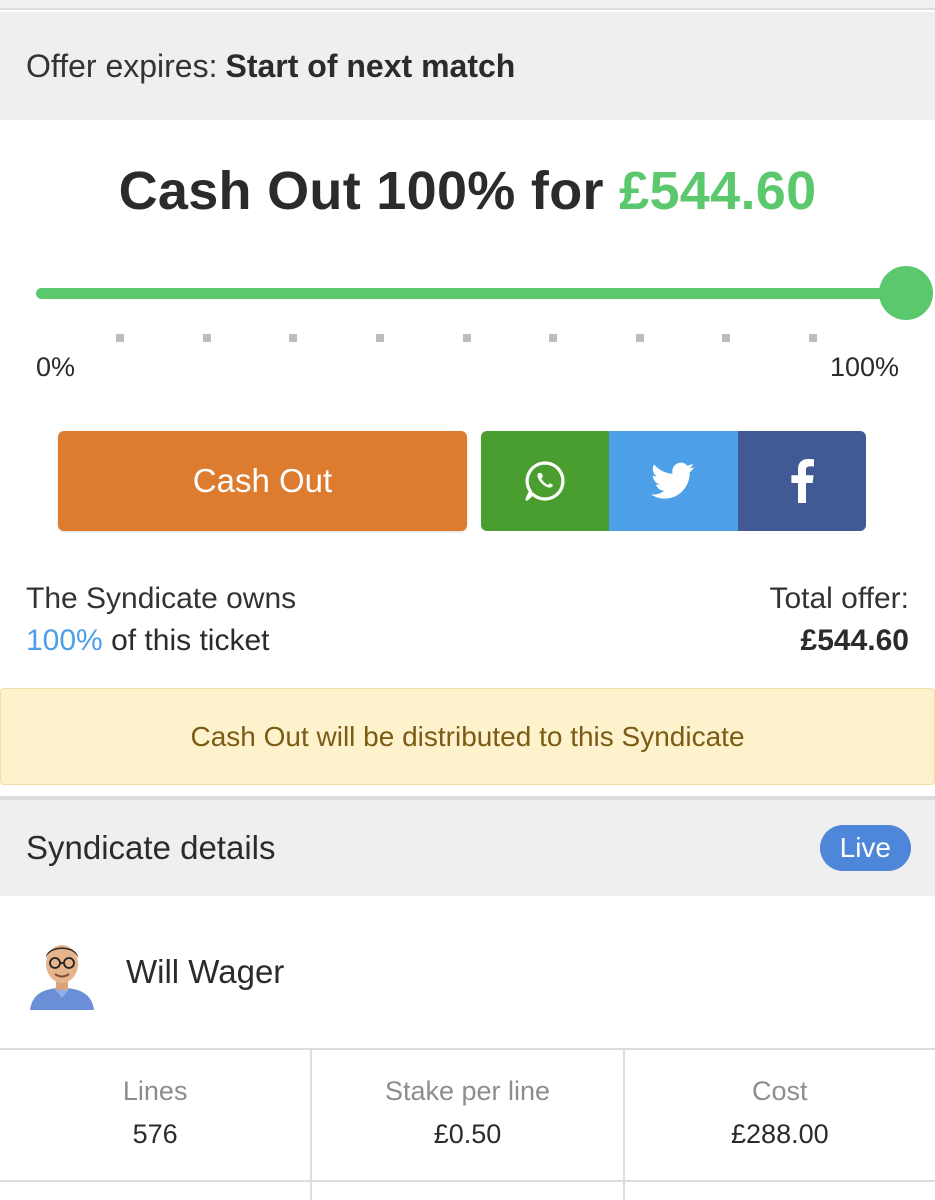 Image resolution: width=935 pixels, height=1200 pixels. Describe the element at coordinates (865, 848) in the screenshot. I see `status-badge: Live` at that location.